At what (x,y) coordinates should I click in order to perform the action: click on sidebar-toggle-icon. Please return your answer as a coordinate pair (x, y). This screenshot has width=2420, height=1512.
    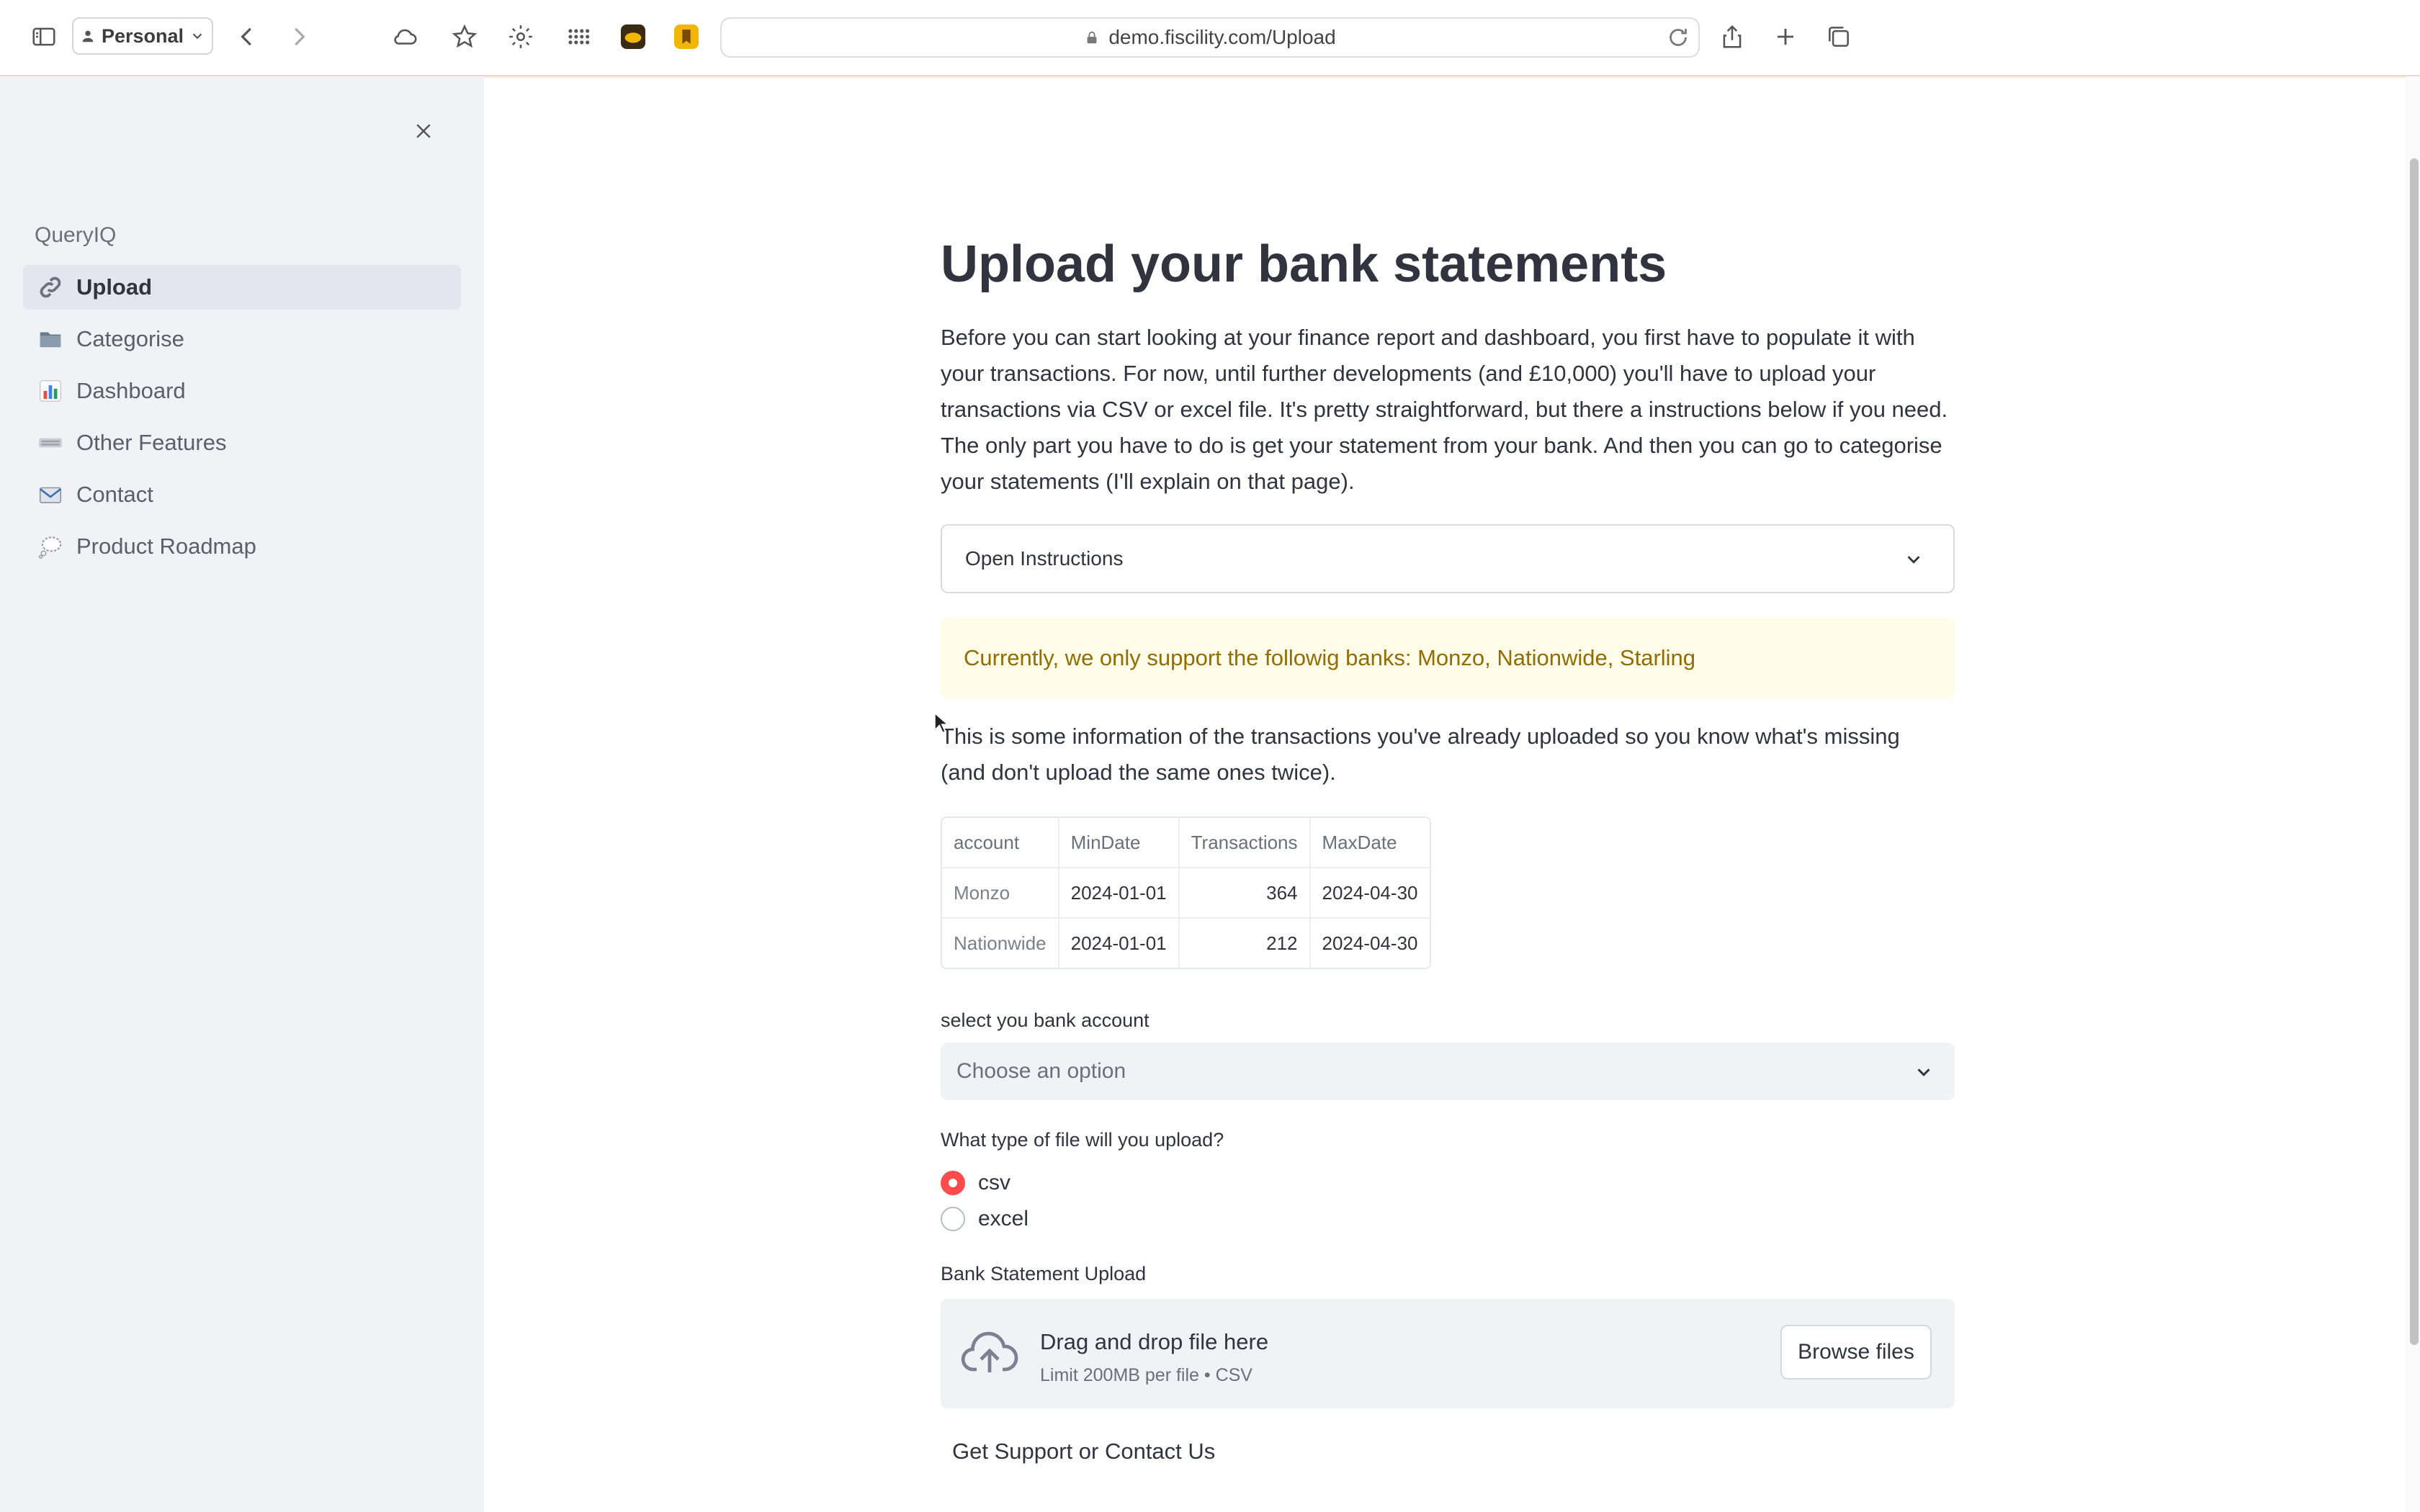
    Looking at the image, I should click on (44, 37).